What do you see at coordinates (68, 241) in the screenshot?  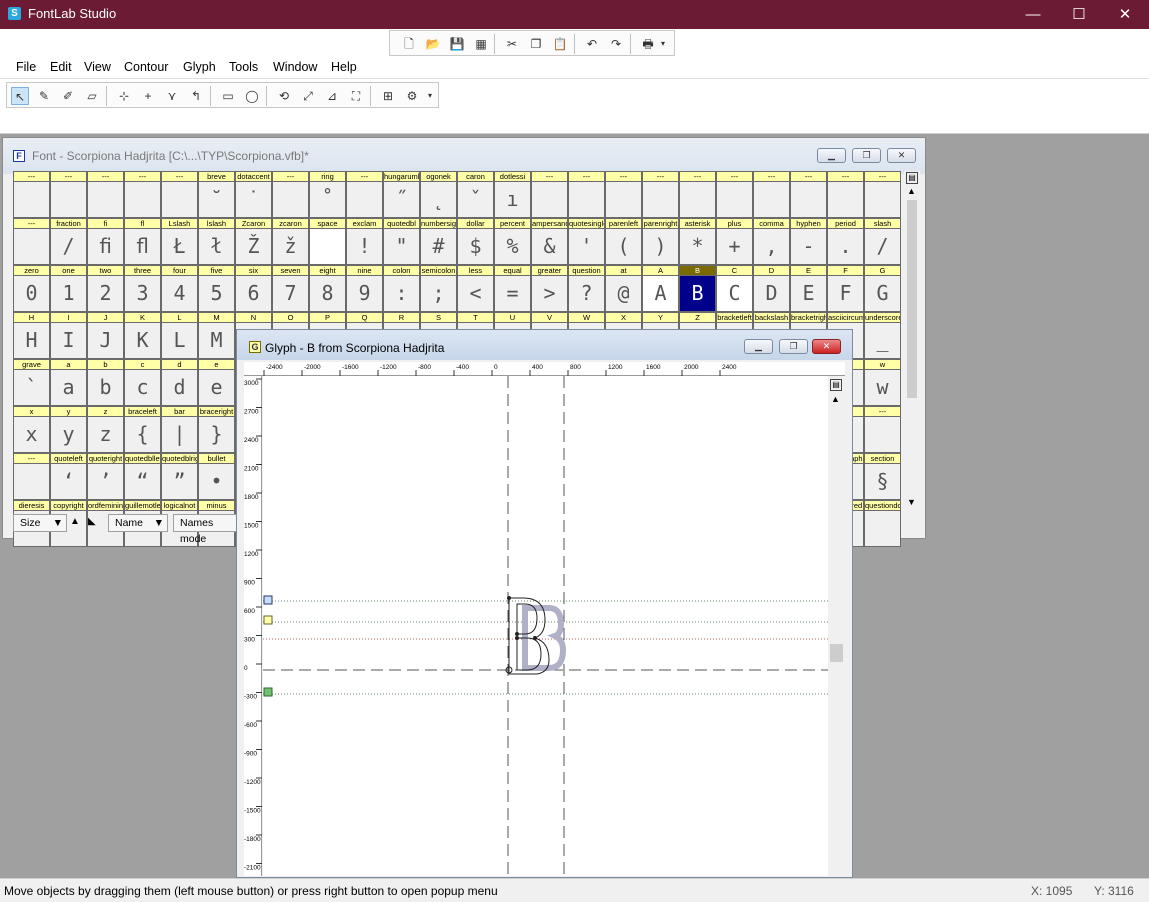 I see `glyph-cell: fraction /` at bounding box center [68, 241].